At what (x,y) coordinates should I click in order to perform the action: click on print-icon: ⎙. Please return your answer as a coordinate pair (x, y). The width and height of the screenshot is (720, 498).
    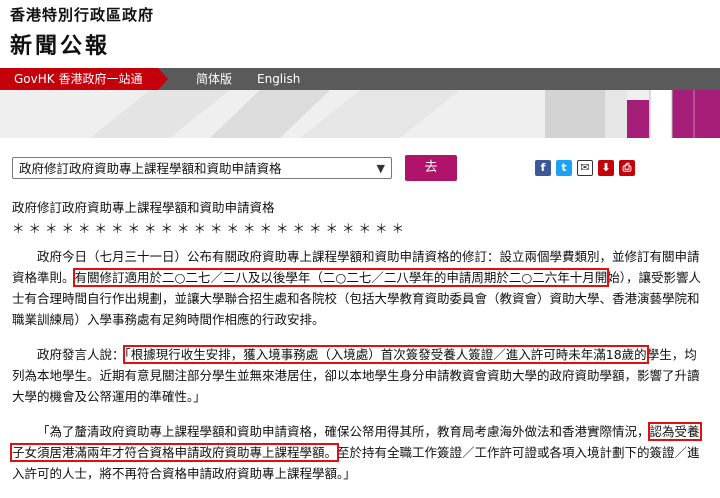
    Looking at the image, I should click on (627, 168).